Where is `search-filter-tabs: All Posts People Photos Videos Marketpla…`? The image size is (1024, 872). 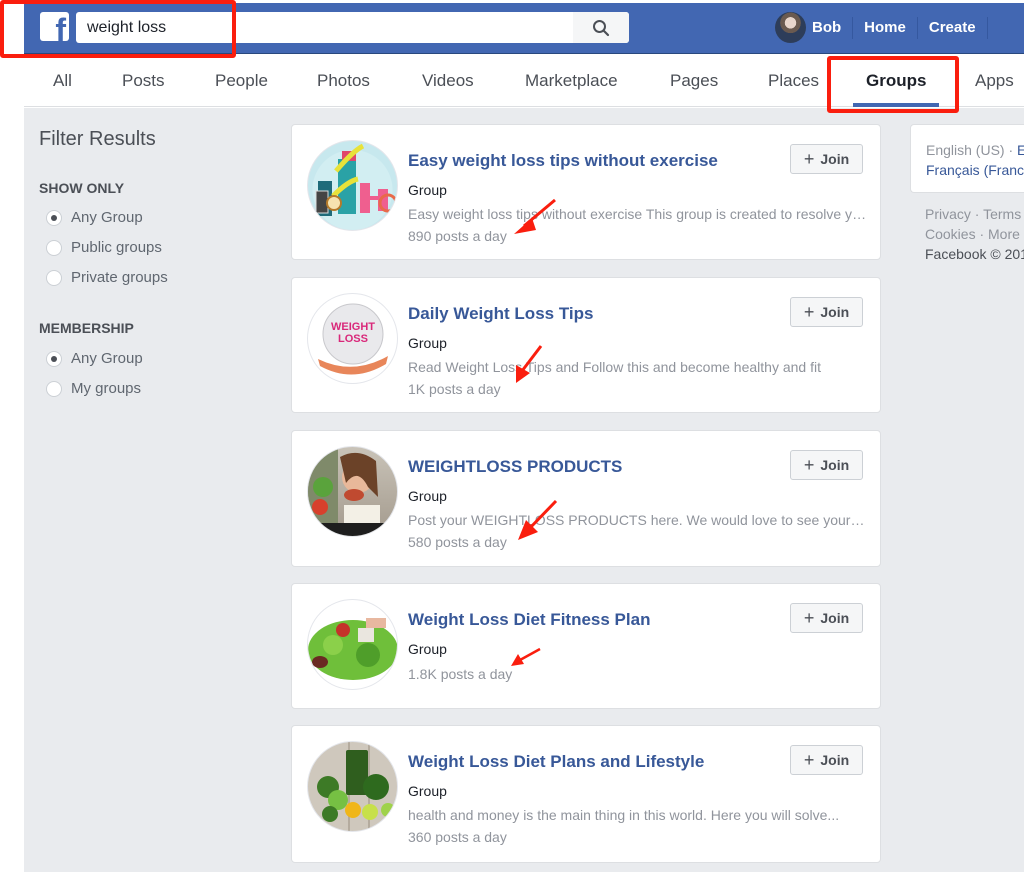
search-filter-tabs: All Posts People Photos Videos Marketpla… is located at coordinates (524, 82).